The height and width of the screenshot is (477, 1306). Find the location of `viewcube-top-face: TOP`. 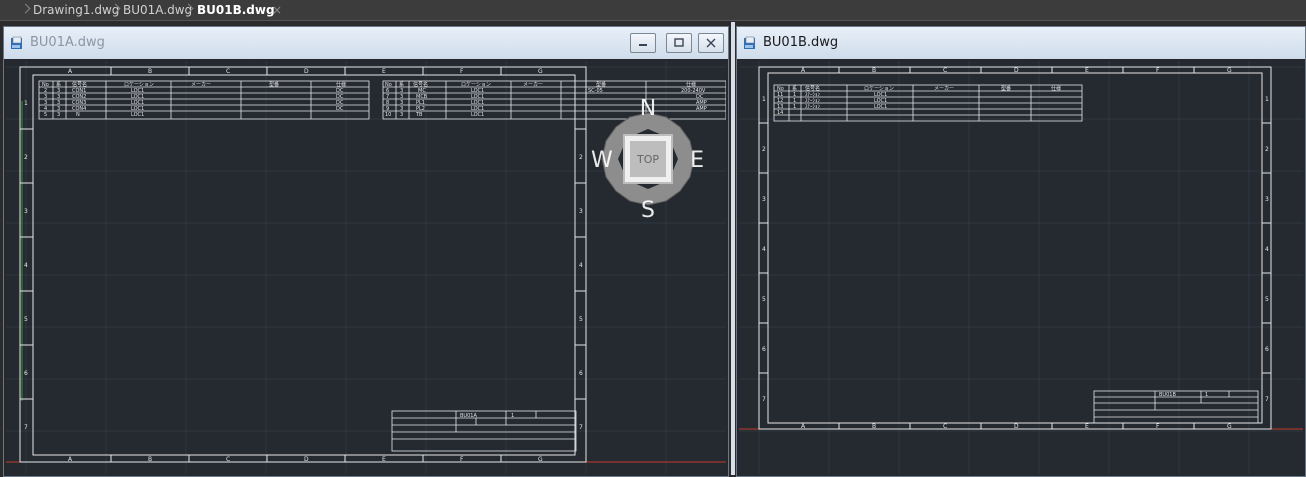

viewcube-top-face: TOP is located at coordinates (647, 159).